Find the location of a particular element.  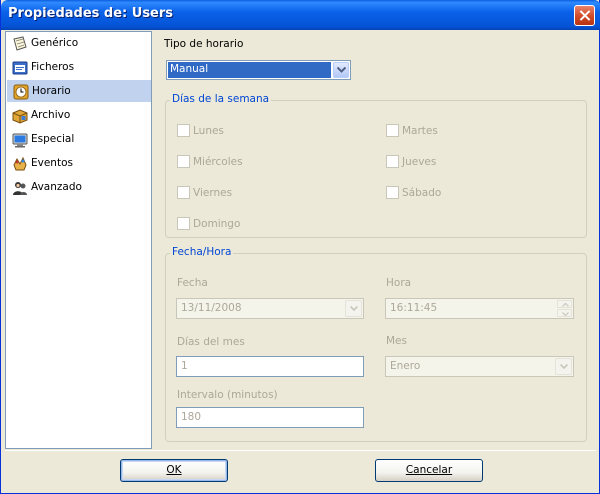

nav-item-horario: Horario is located at coordinates (79, 91).